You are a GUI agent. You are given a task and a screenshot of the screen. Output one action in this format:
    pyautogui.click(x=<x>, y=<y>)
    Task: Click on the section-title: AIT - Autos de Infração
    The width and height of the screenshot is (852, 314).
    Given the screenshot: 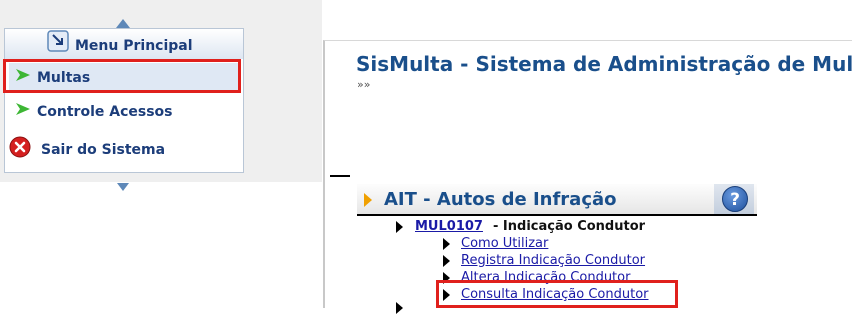 What is the action you would take?
    pyautogui.click(x=500, y=199)
    